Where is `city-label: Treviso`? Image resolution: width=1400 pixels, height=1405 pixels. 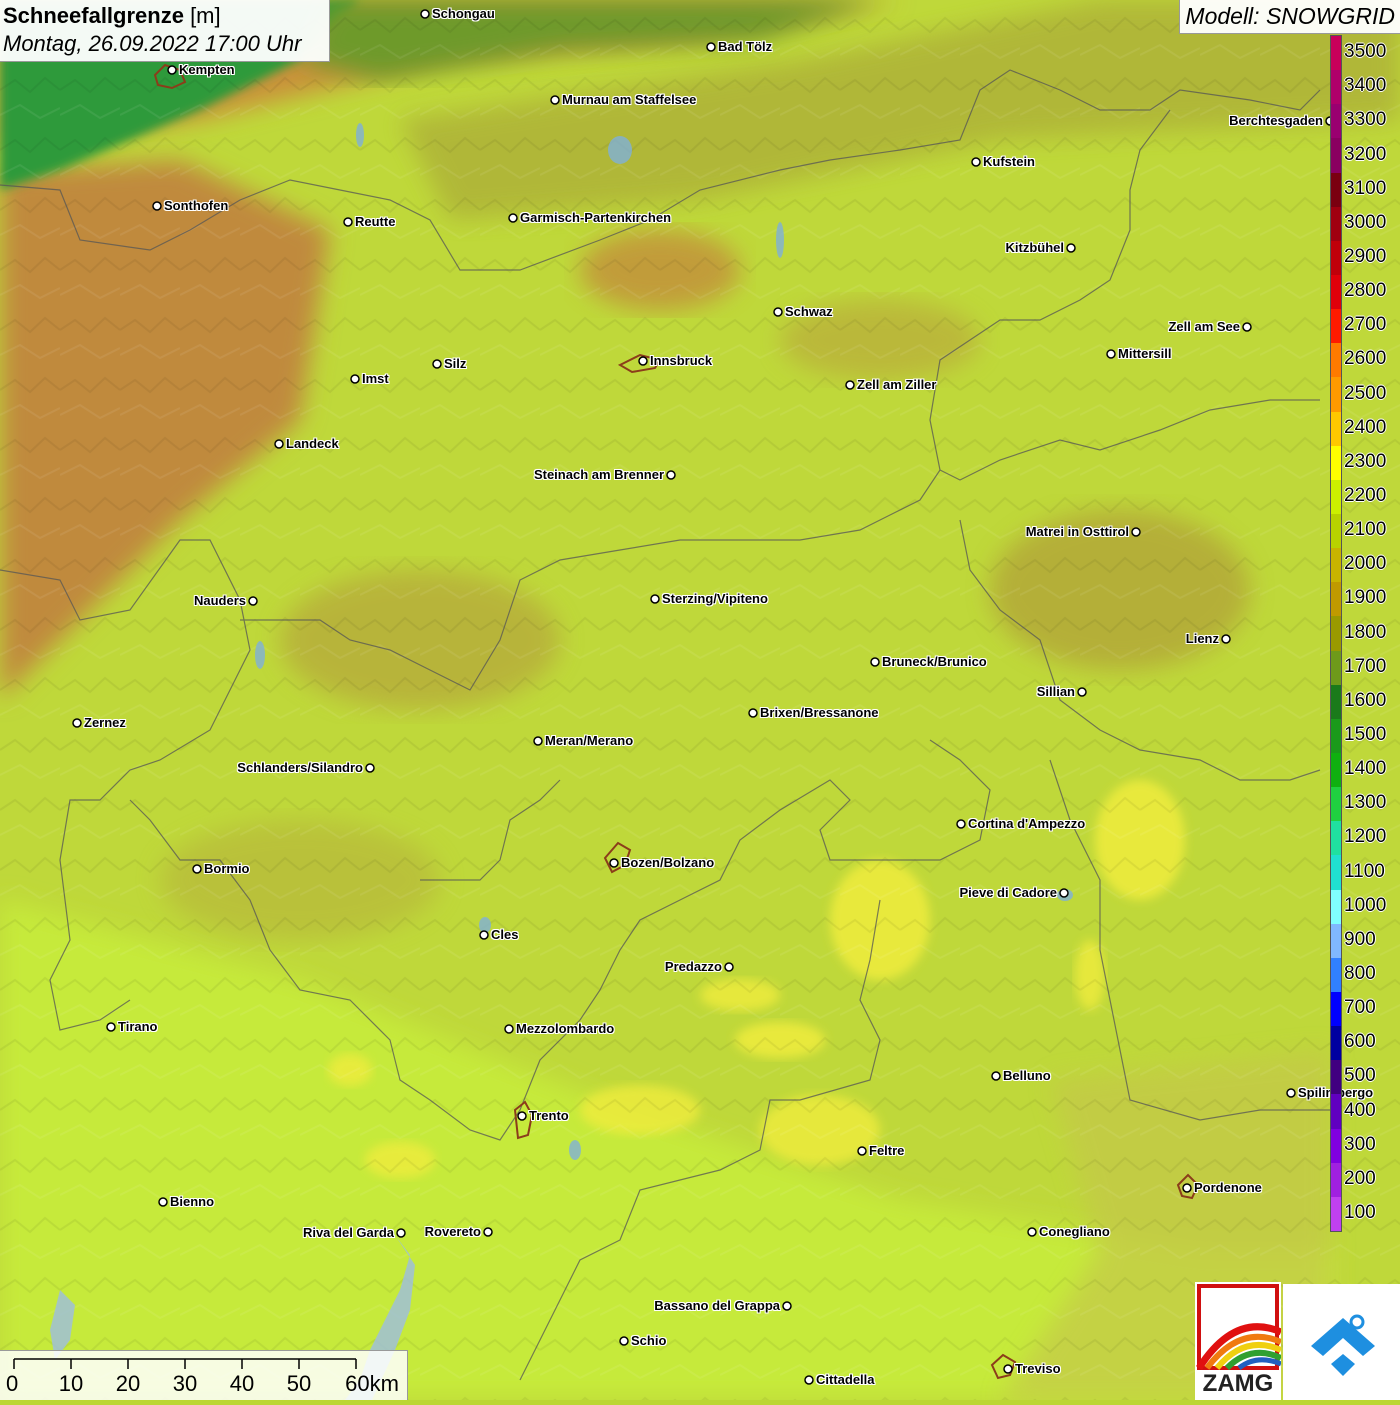
city-label: Treviso is located at coordinates (1038, 1368).